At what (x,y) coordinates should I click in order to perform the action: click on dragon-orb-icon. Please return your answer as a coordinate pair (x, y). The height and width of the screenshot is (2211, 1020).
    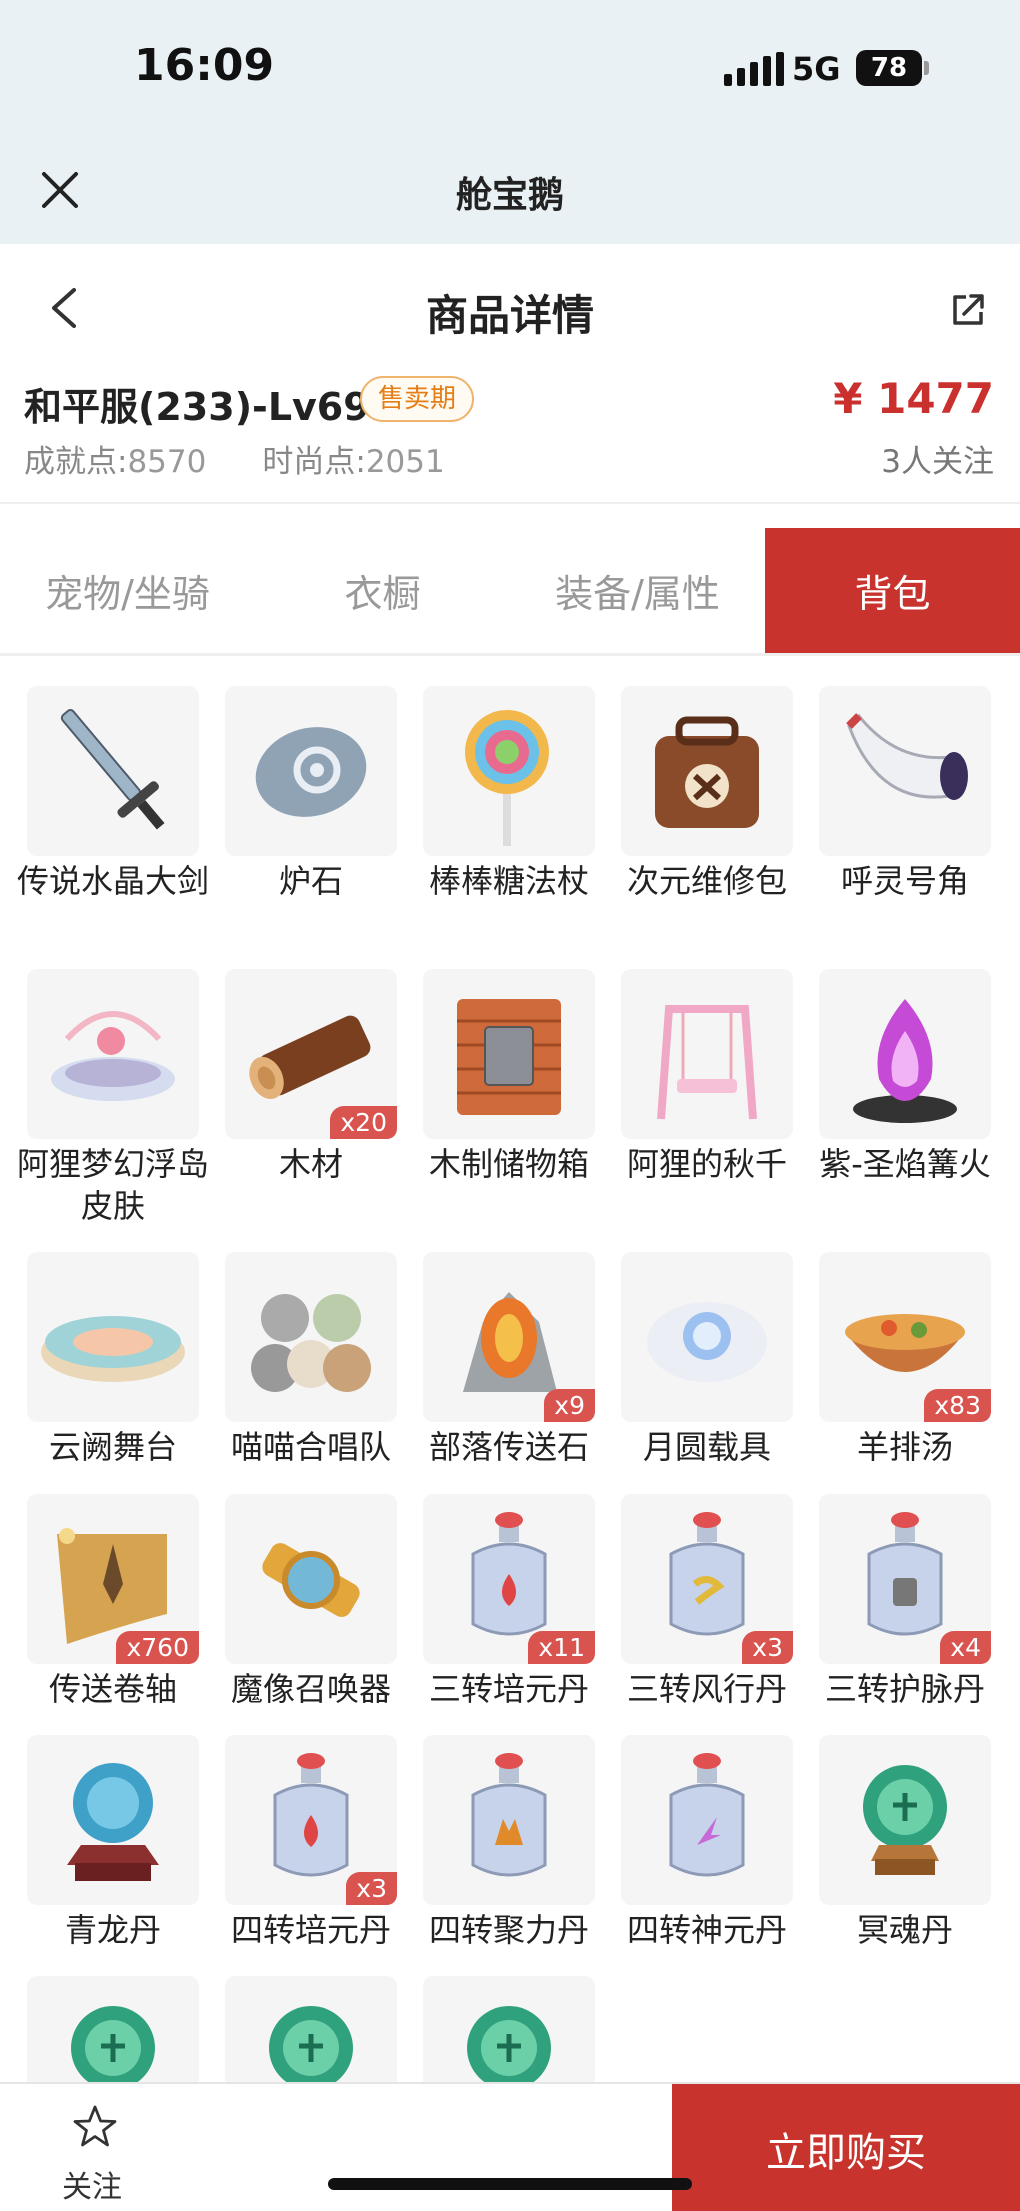
    Looking at the image, I should click on (113, 1822).